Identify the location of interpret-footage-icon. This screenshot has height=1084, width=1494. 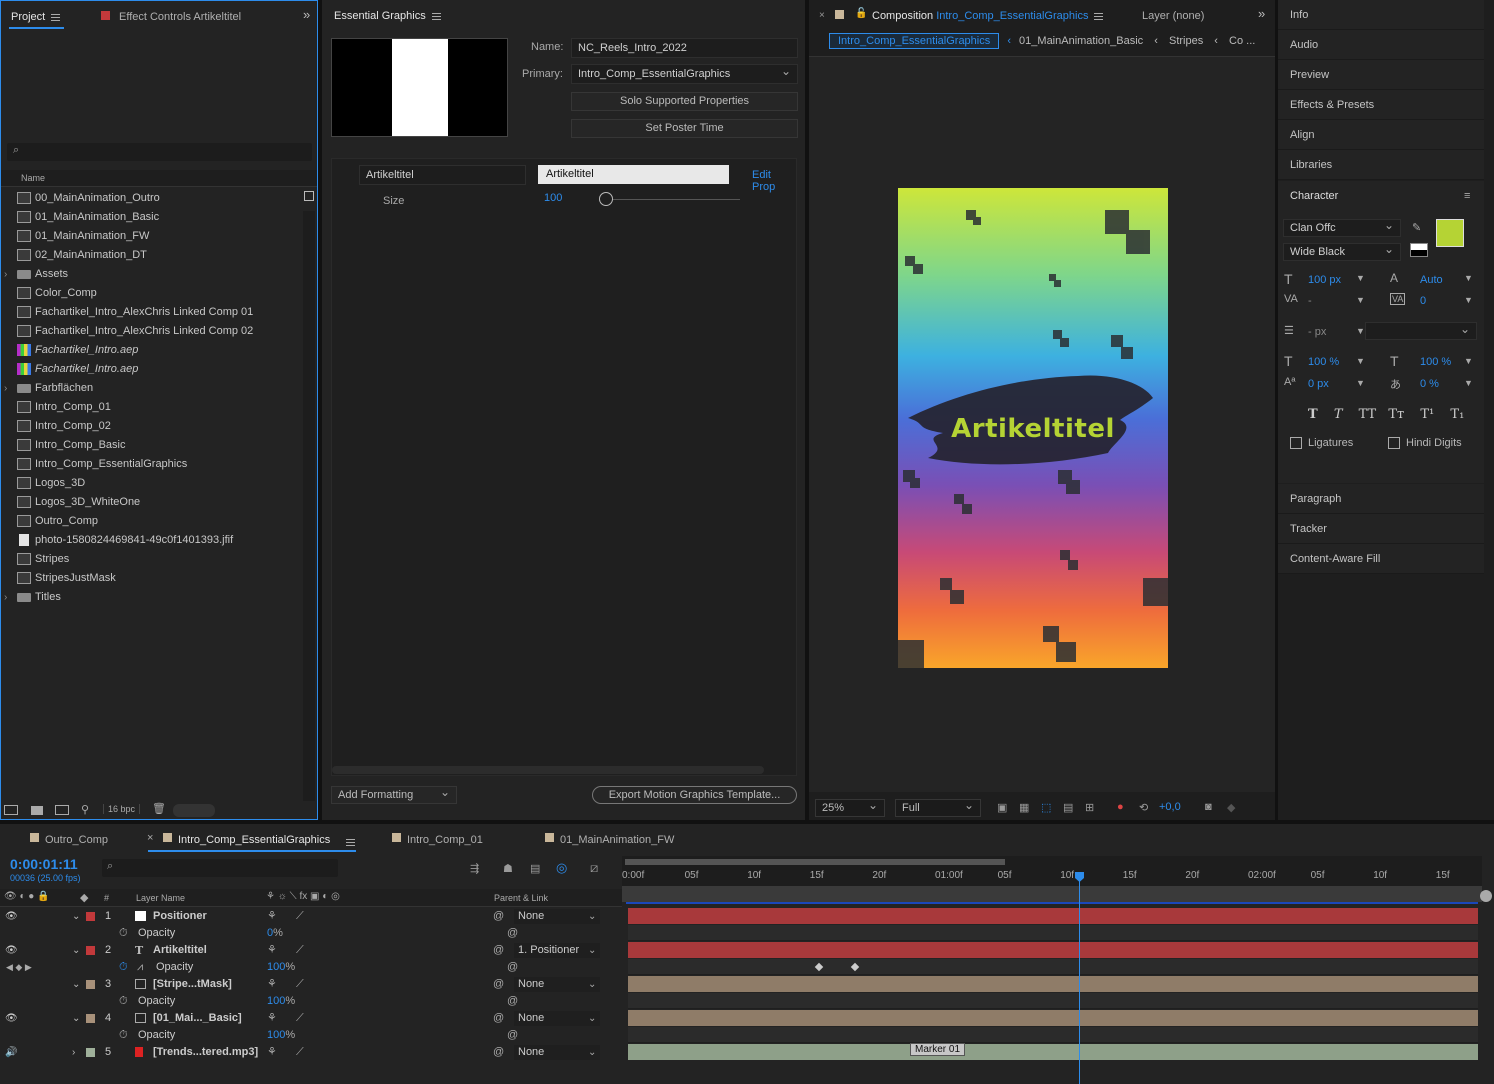
(11, 810).